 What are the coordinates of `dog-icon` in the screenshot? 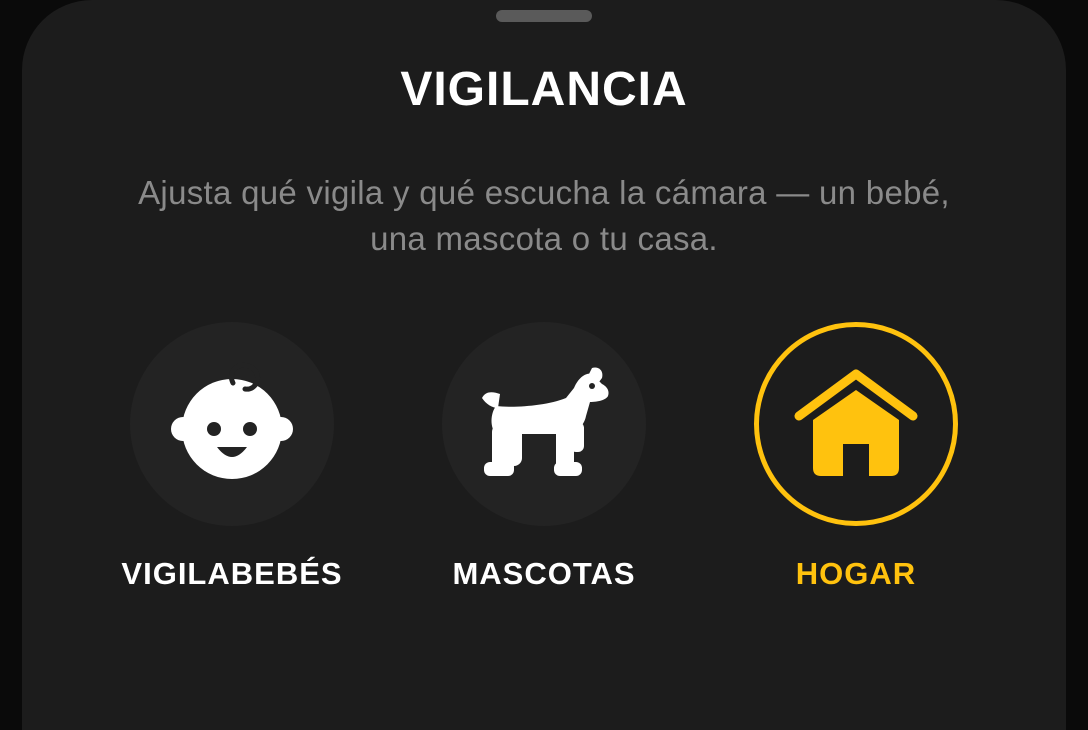 It's located at (545, 421).